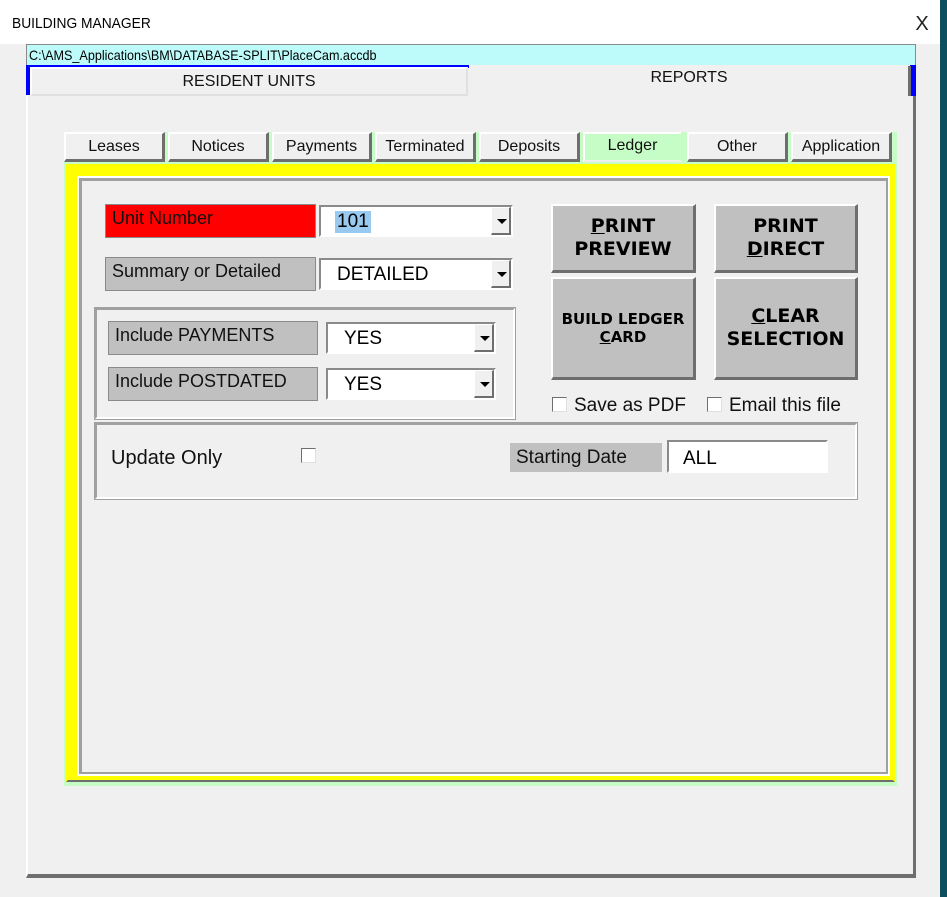 The height and width of the screenshot is (897, 947). Describe the element at coordinates (747, 456) in the screenshot. I see `starting-date-input: ALL` at that location.